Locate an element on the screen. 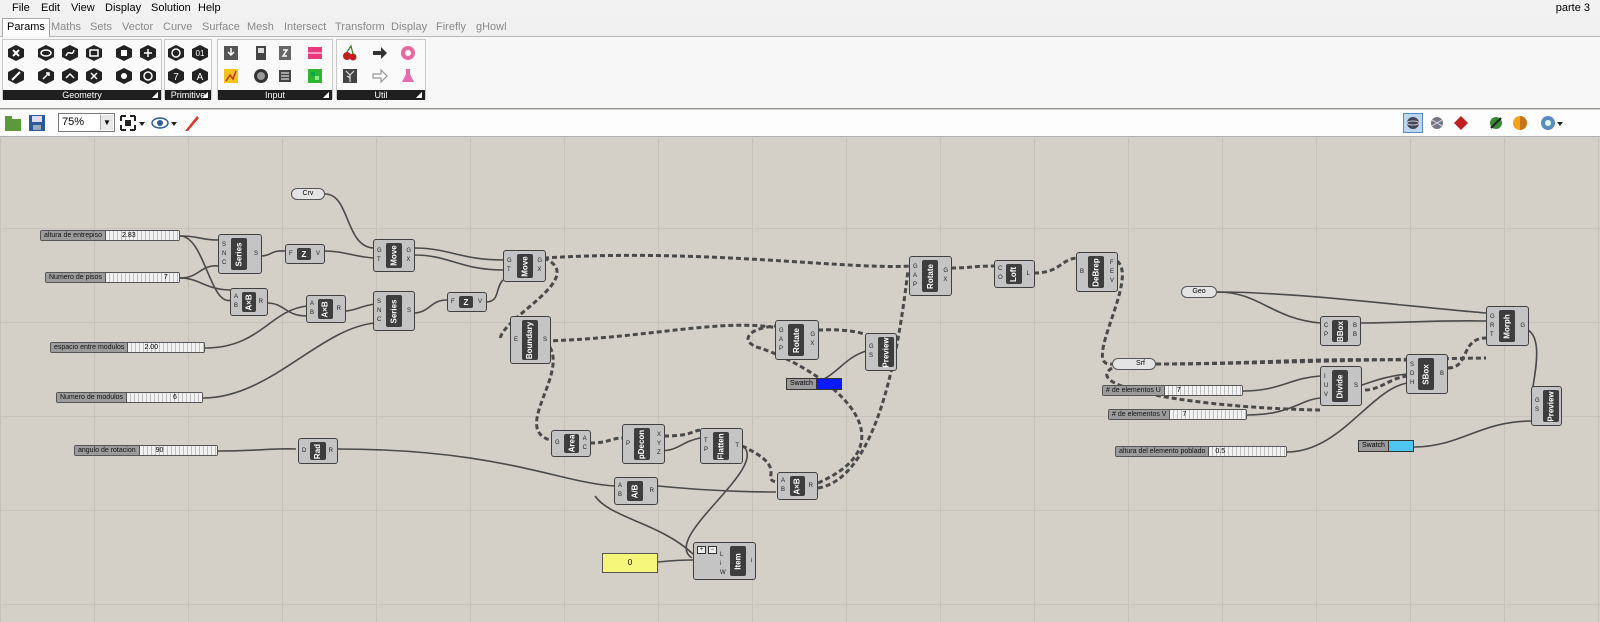  tab-display: Display is located at coordinates (409, 27).